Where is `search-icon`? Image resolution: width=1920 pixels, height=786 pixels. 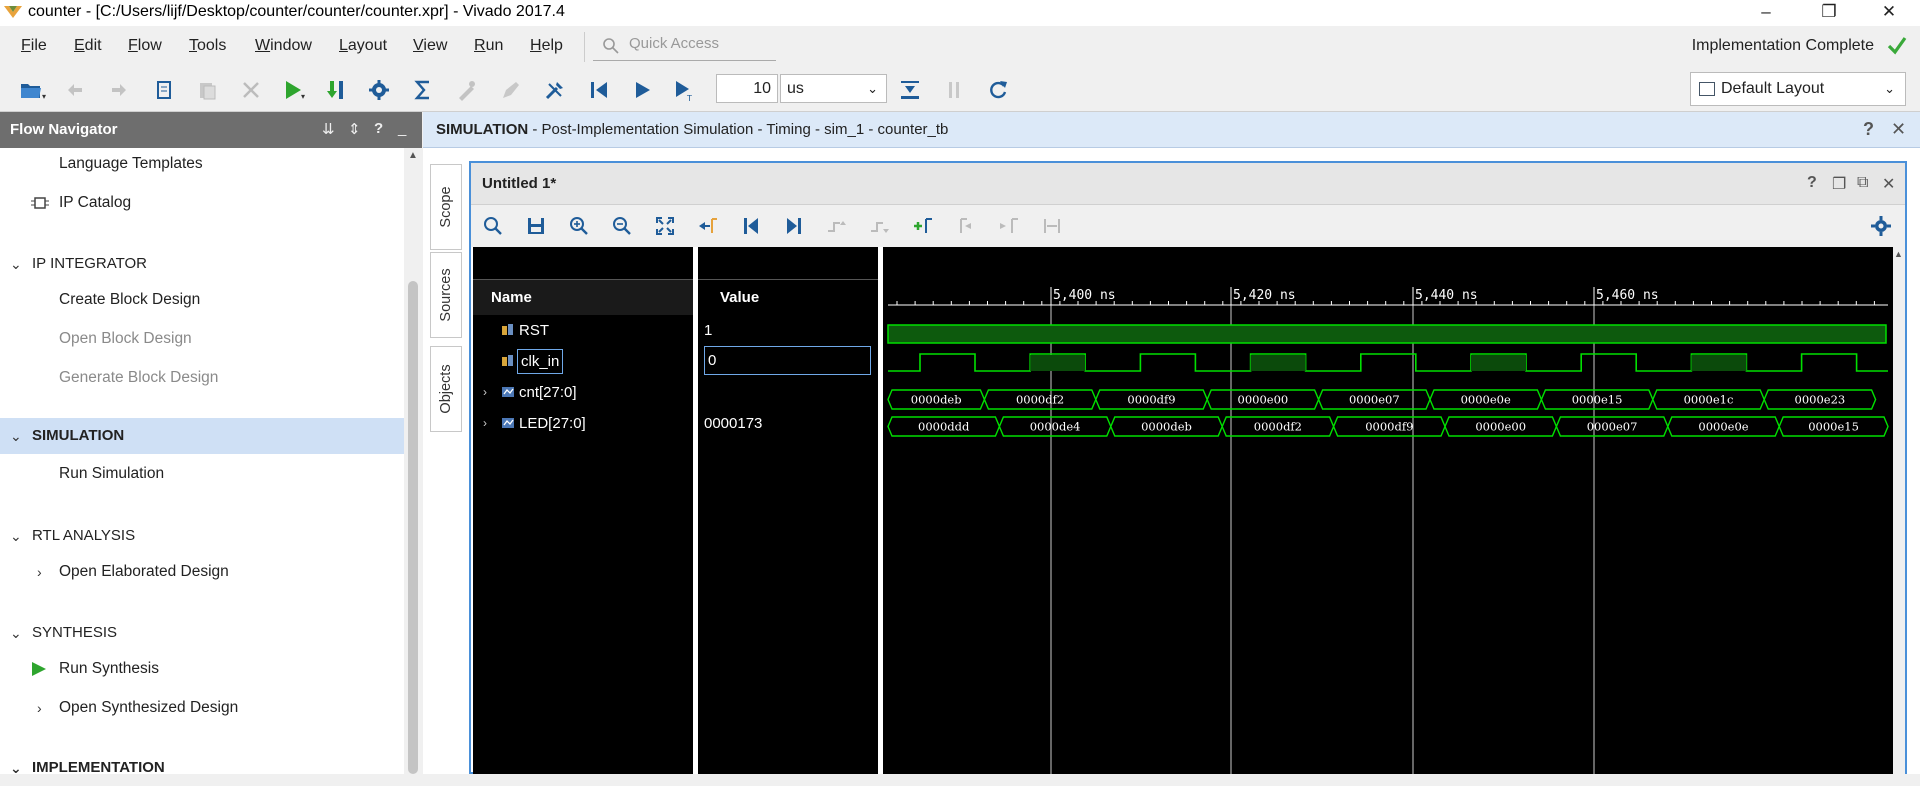 search-icon is located at coordinates (493, 226).